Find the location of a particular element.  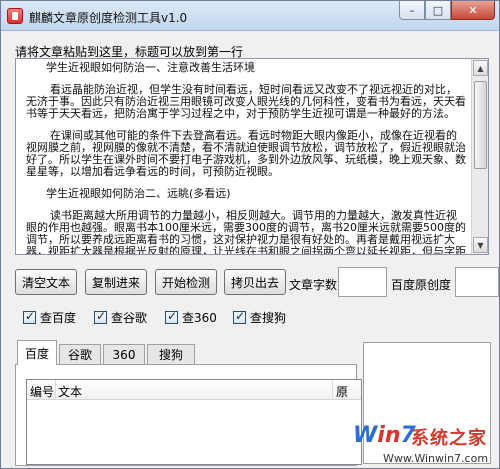

column-originality: 原 is located at coordinates (342, 391).